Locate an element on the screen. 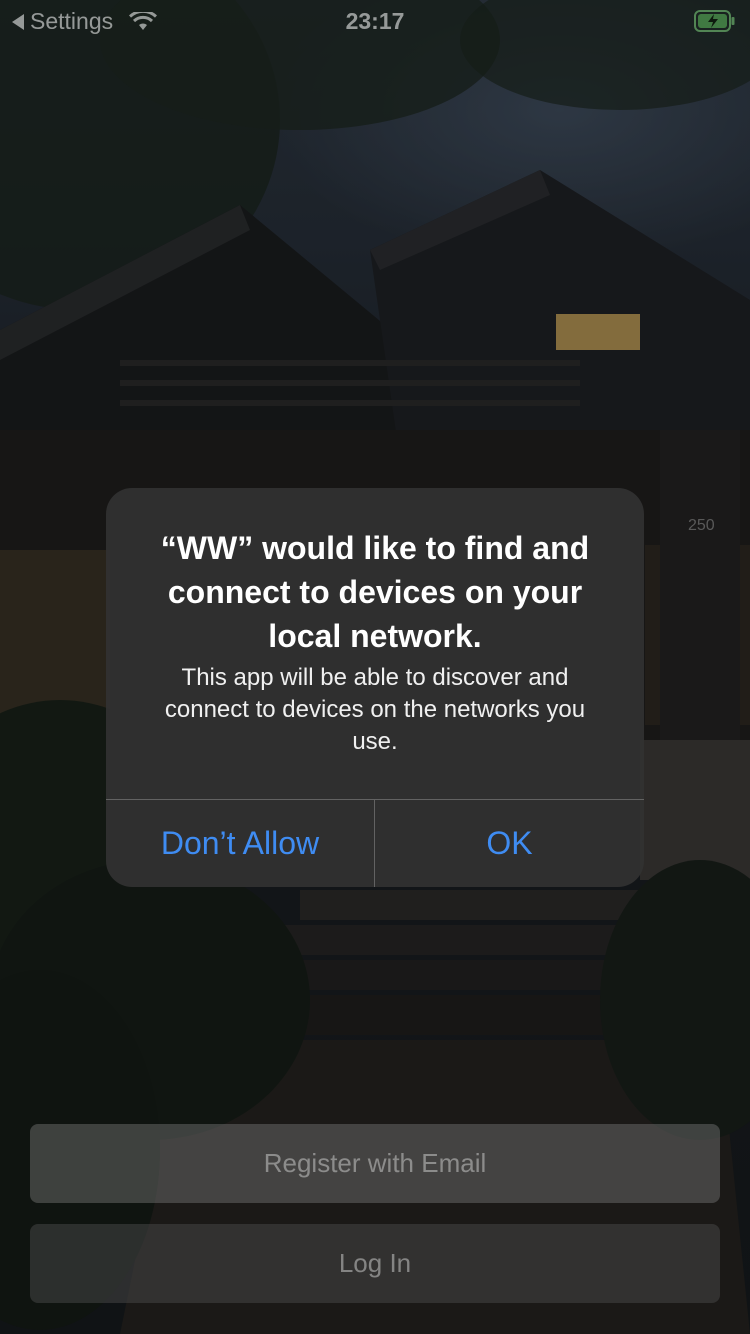  status-bar: Settings 23:17 is located at coordinates (375, 21).